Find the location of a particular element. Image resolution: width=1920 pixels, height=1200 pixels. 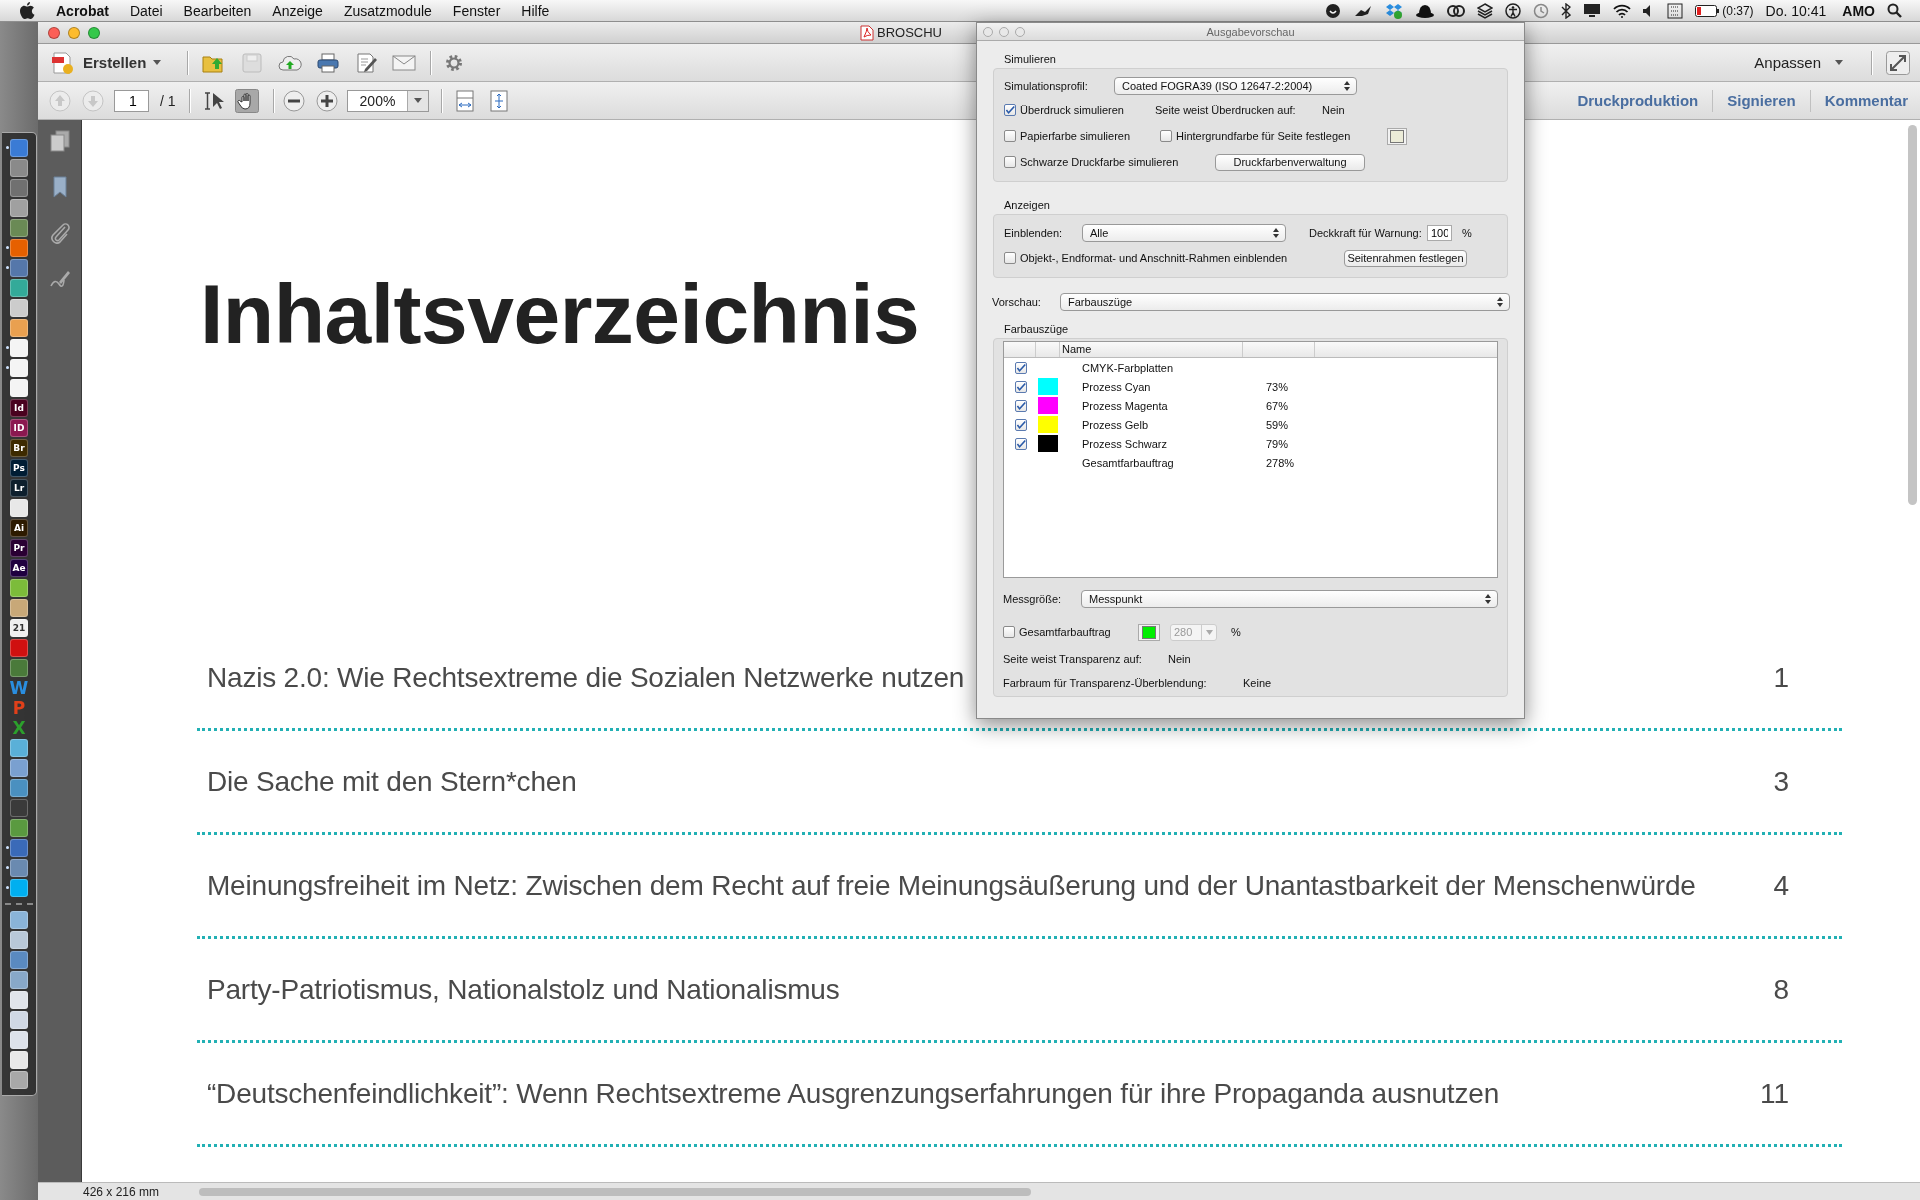

menu-item: Datei is located at coordinates (146, 10).